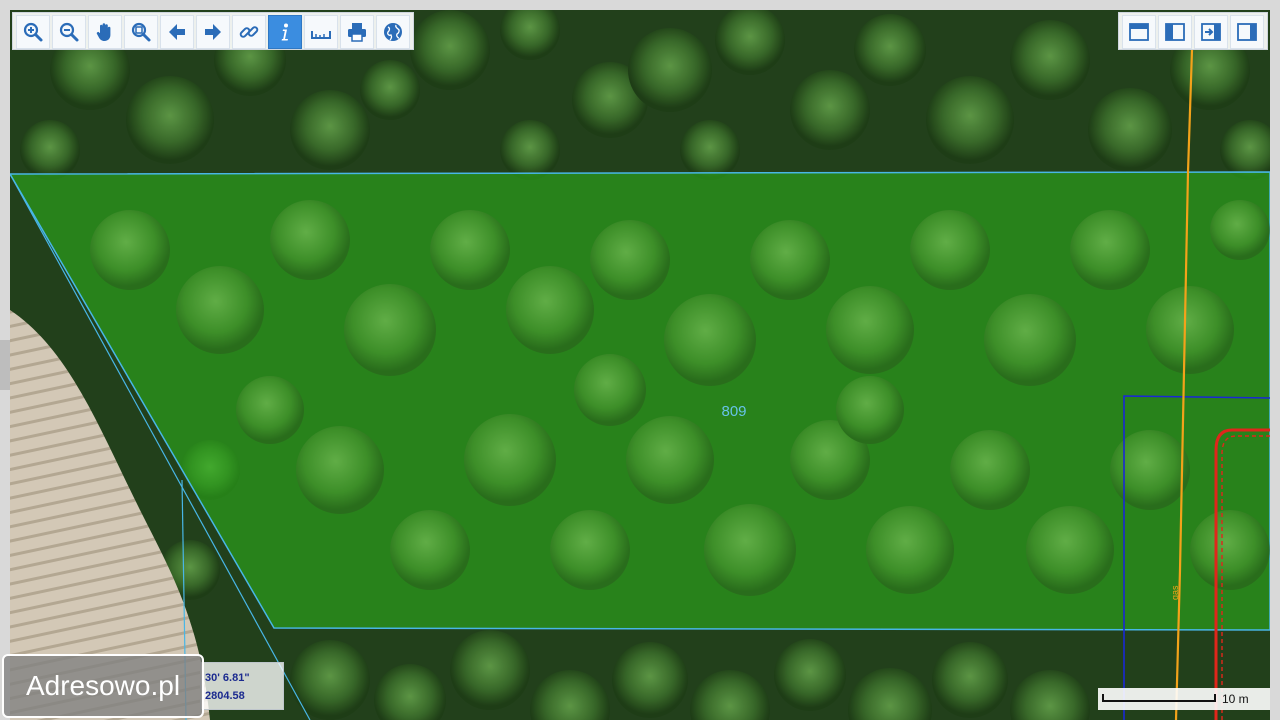  I want to click on globe-button, so click(393, 32).